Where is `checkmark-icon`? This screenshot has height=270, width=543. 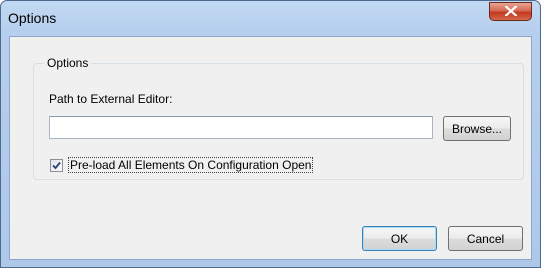
checkmark-icon is located at coordinates (56, 165).